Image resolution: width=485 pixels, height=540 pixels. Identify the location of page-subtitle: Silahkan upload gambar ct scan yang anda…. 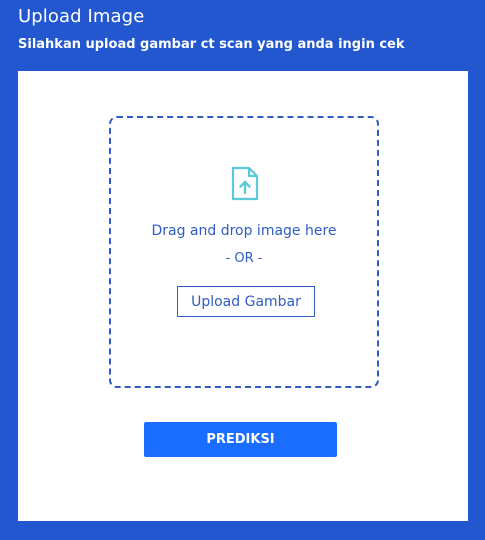
(211, 44).